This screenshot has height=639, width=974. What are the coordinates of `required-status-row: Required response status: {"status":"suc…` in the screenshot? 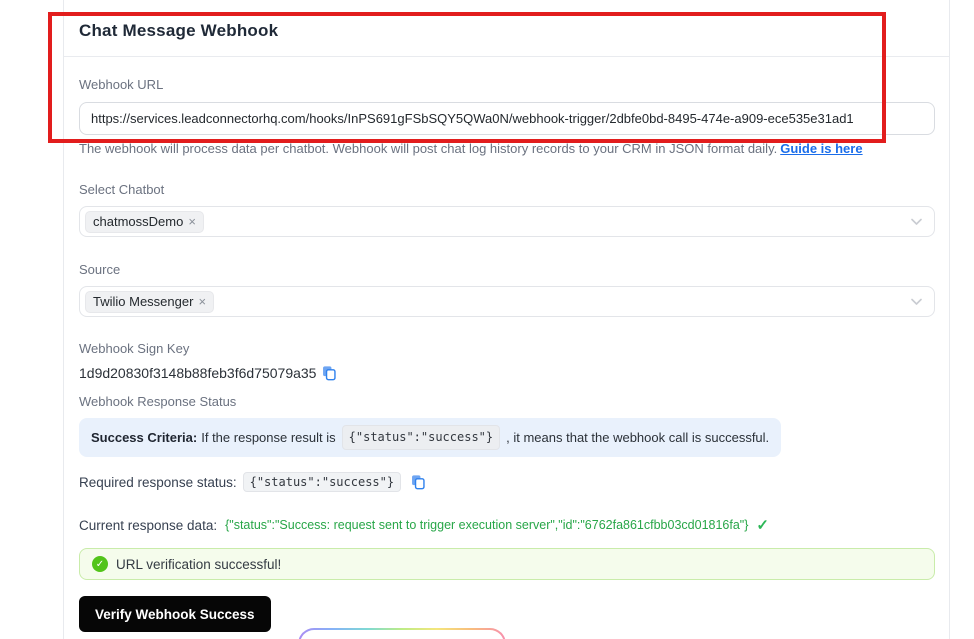 It's located at (506, 482).